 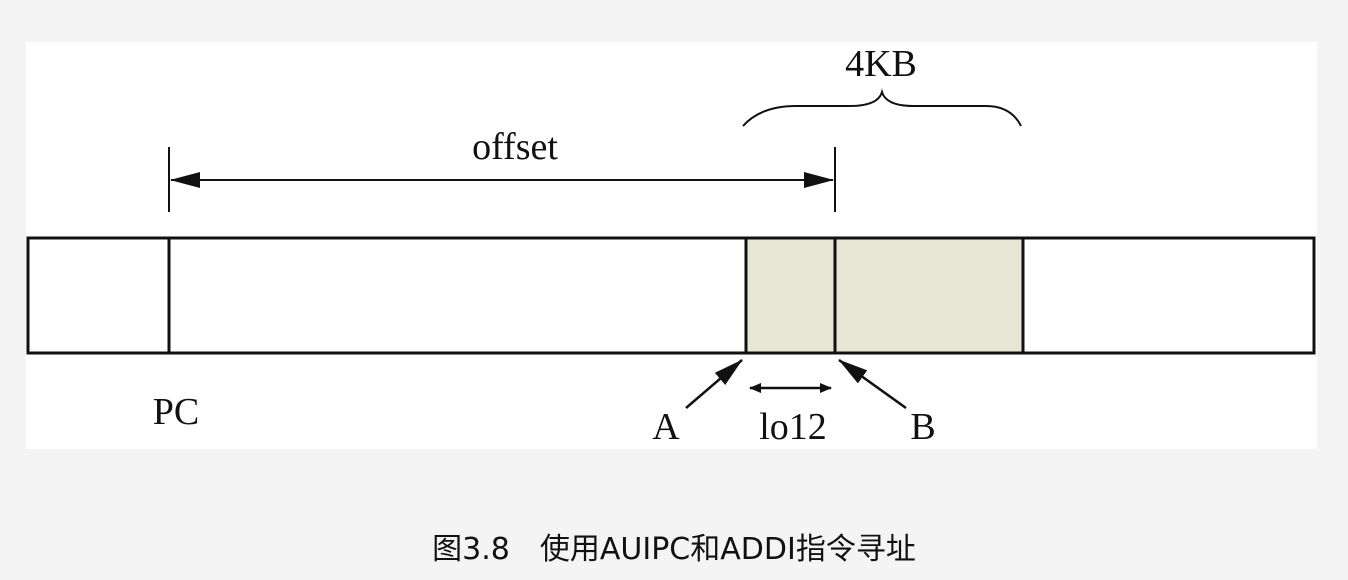 What do you see at coordinates (176, 412) in the screenshot?
I see `pc-label: PC` at bounding box center [176, 412].